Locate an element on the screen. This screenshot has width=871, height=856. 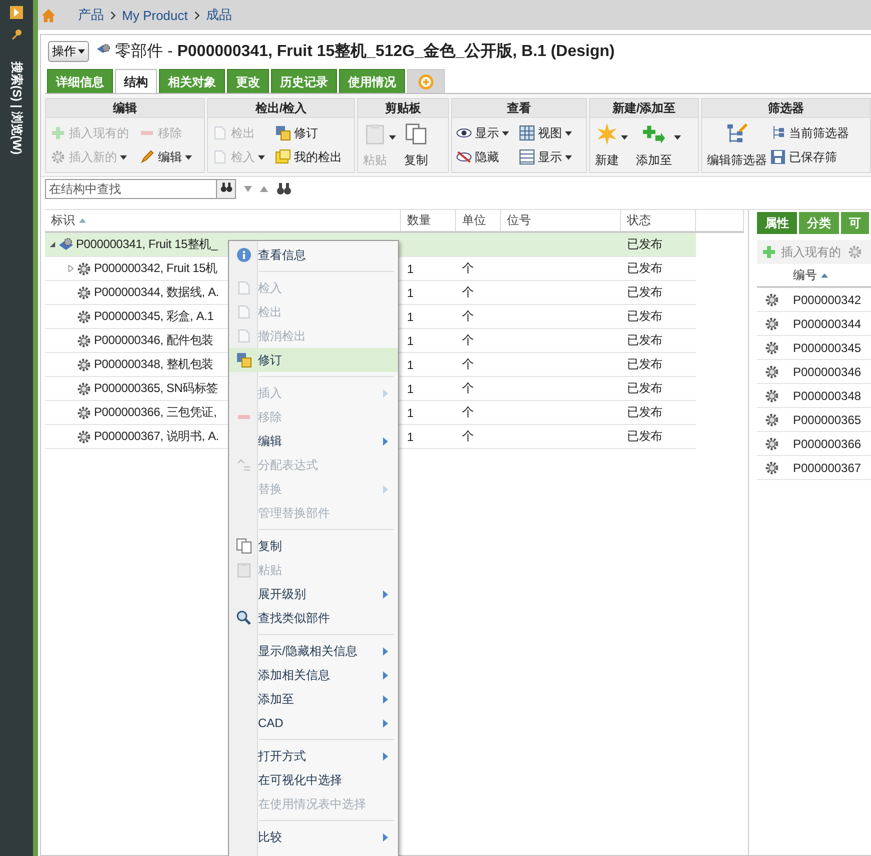
table-cell: P000000346, 配件包装 is located at coordinates (154, 340).